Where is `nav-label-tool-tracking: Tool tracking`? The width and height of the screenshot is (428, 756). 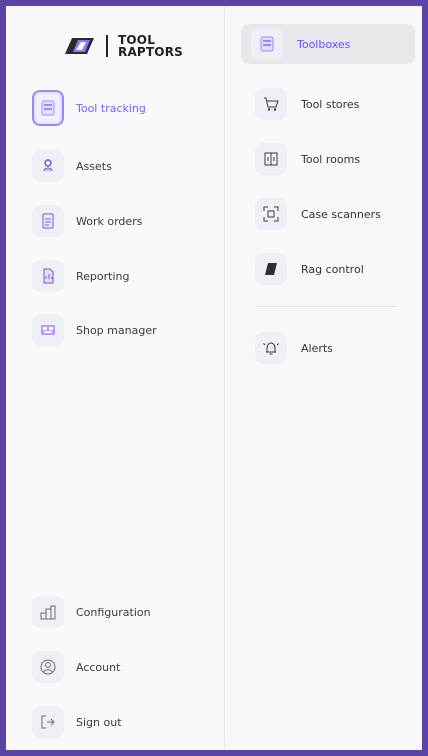 nav-label-tool-tracking: Tool tracking is located at coordinates (111, 108).